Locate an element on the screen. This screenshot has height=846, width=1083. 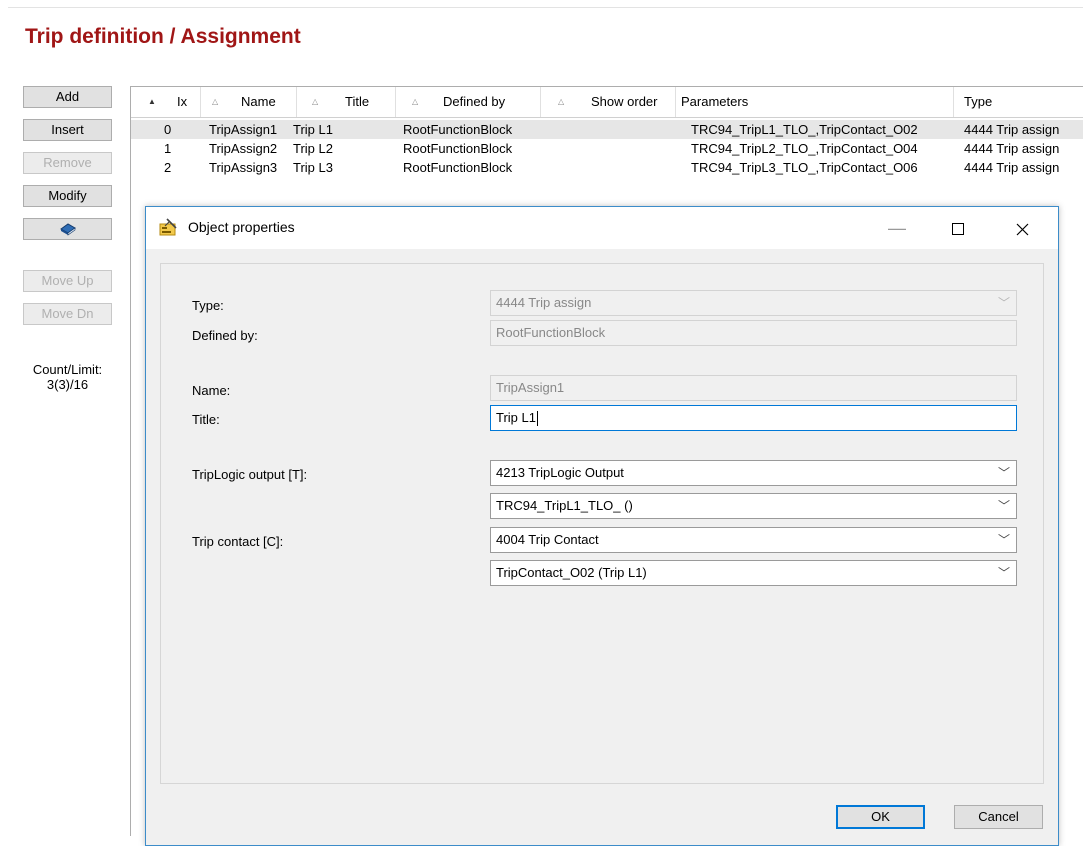
cell-ix: 1 is located at coordinates (168, 148).